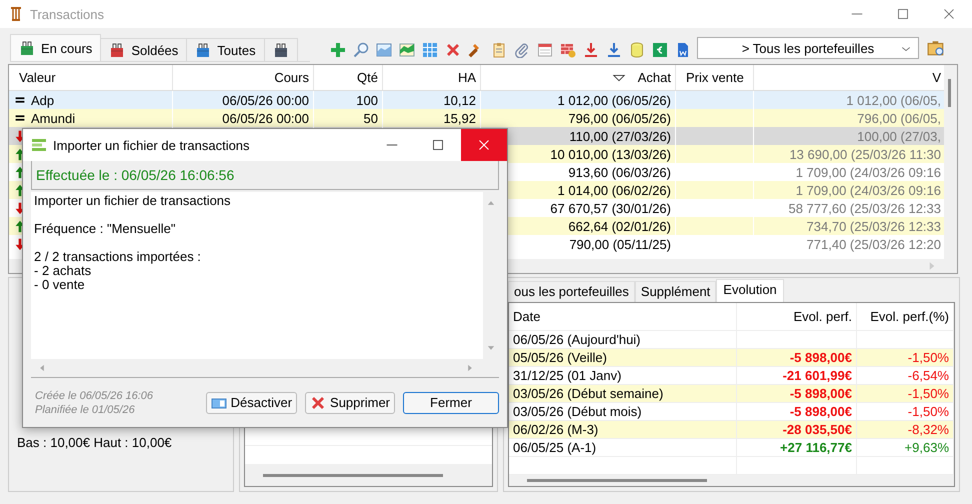  I want to click on created-text: Créée le 06/05/26 16:06, so click(94, 396).